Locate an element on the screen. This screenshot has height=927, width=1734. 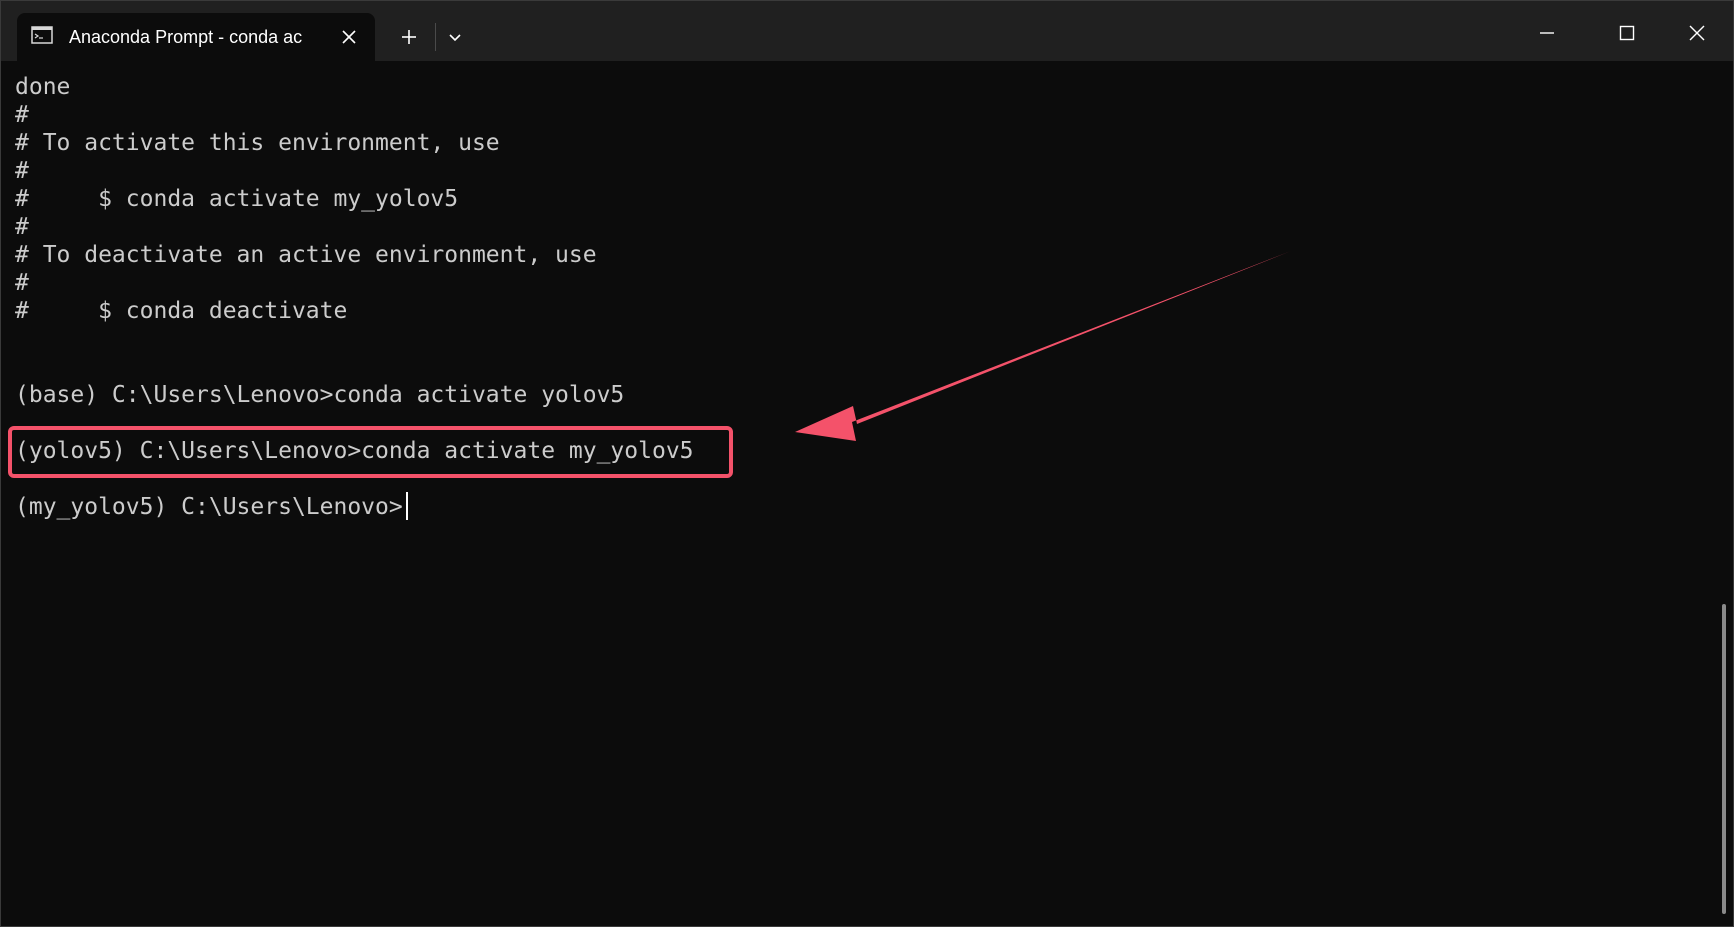
terminal-prompt-line: (my_yolov5) C:\Users\Lenovo> is located at coordinates (209, 507).